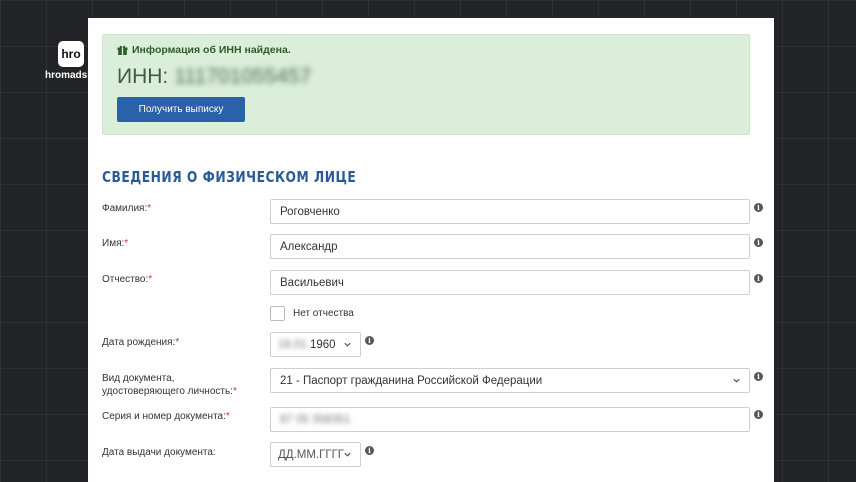 This screenshot has width=856, height=482. Describe the element at coordinates (510, 211) in the screenshot. I see `surname-input: Роговченко` at that location.